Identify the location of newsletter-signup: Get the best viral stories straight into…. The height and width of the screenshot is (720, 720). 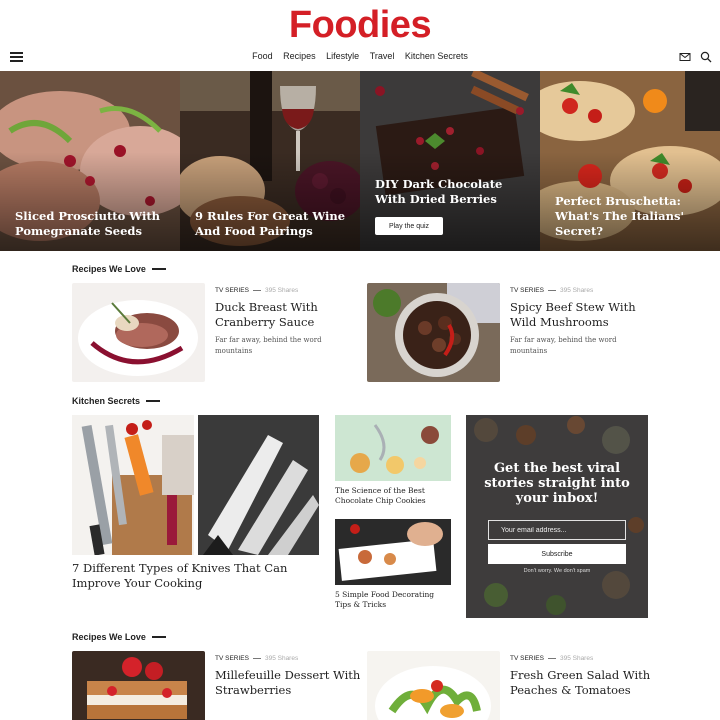
(557, 516).